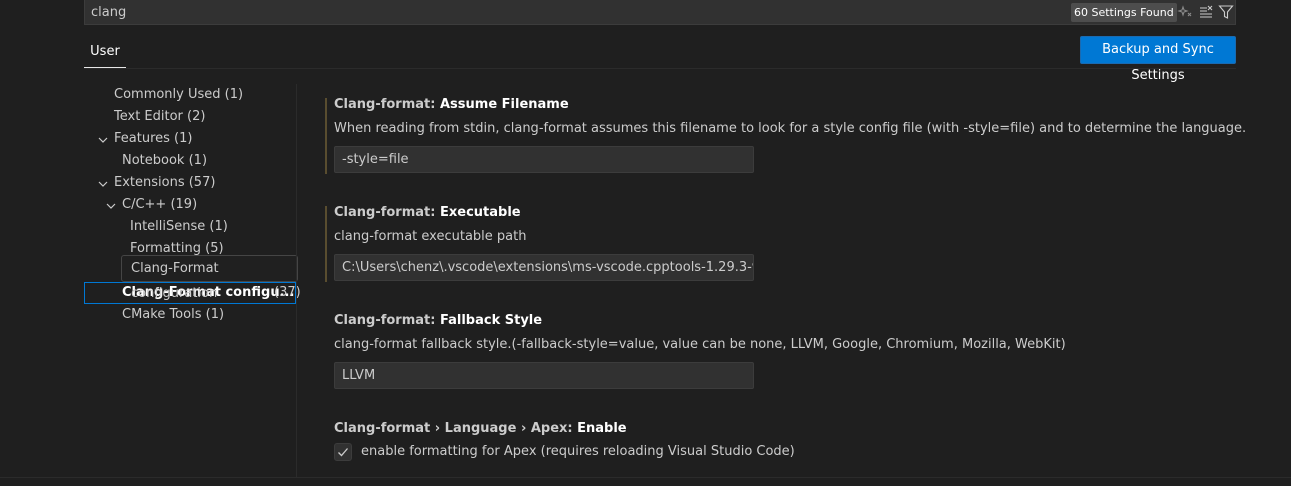  I want to click on toc-count: (2), so click(196, 116).